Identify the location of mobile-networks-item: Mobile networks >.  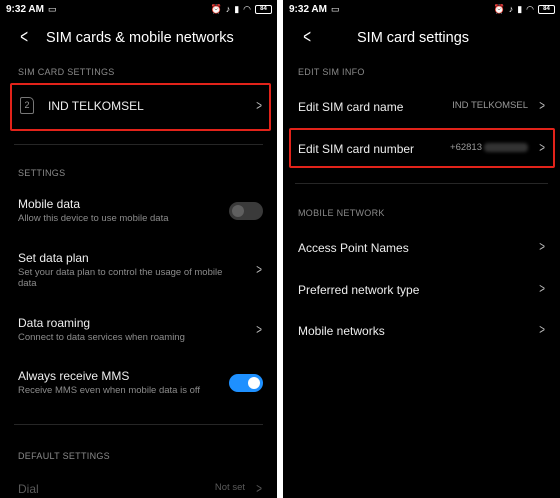
(421, 331).